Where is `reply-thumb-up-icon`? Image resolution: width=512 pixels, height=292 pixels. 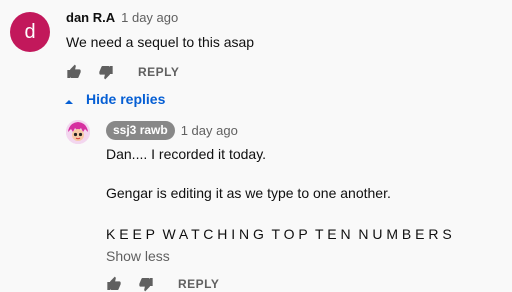
reply-thumb-up-icon is located at coordinates (114, 284).